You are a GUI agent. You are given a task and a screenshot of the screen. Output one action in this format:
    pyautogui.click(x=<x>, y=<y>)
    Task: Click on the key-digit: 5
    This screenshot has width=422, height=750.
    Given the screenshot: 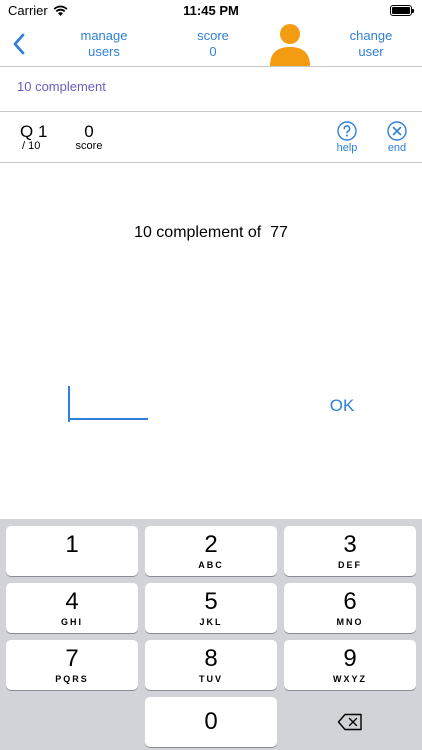 What is the action you would take?
    pyautogui.click(x=211, y=601)
    